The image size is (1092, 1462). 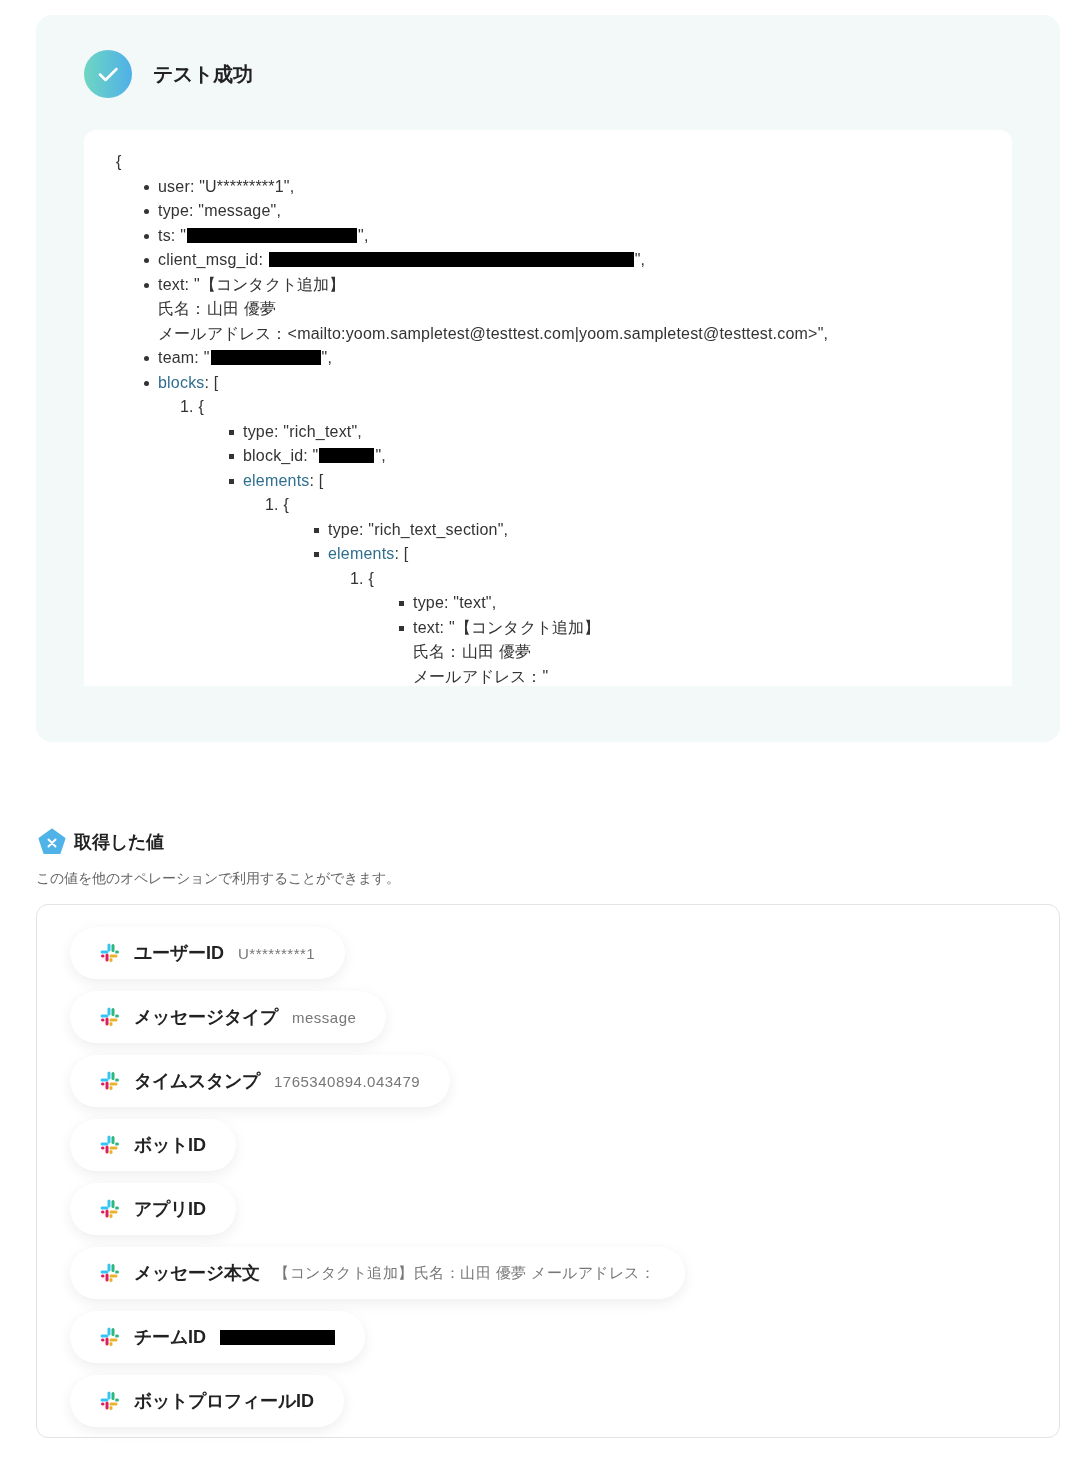 What do you see at coordinates (455, 602) in the screenshot?
I see `code-text: type: "text",` at bounding box center [455, 602].